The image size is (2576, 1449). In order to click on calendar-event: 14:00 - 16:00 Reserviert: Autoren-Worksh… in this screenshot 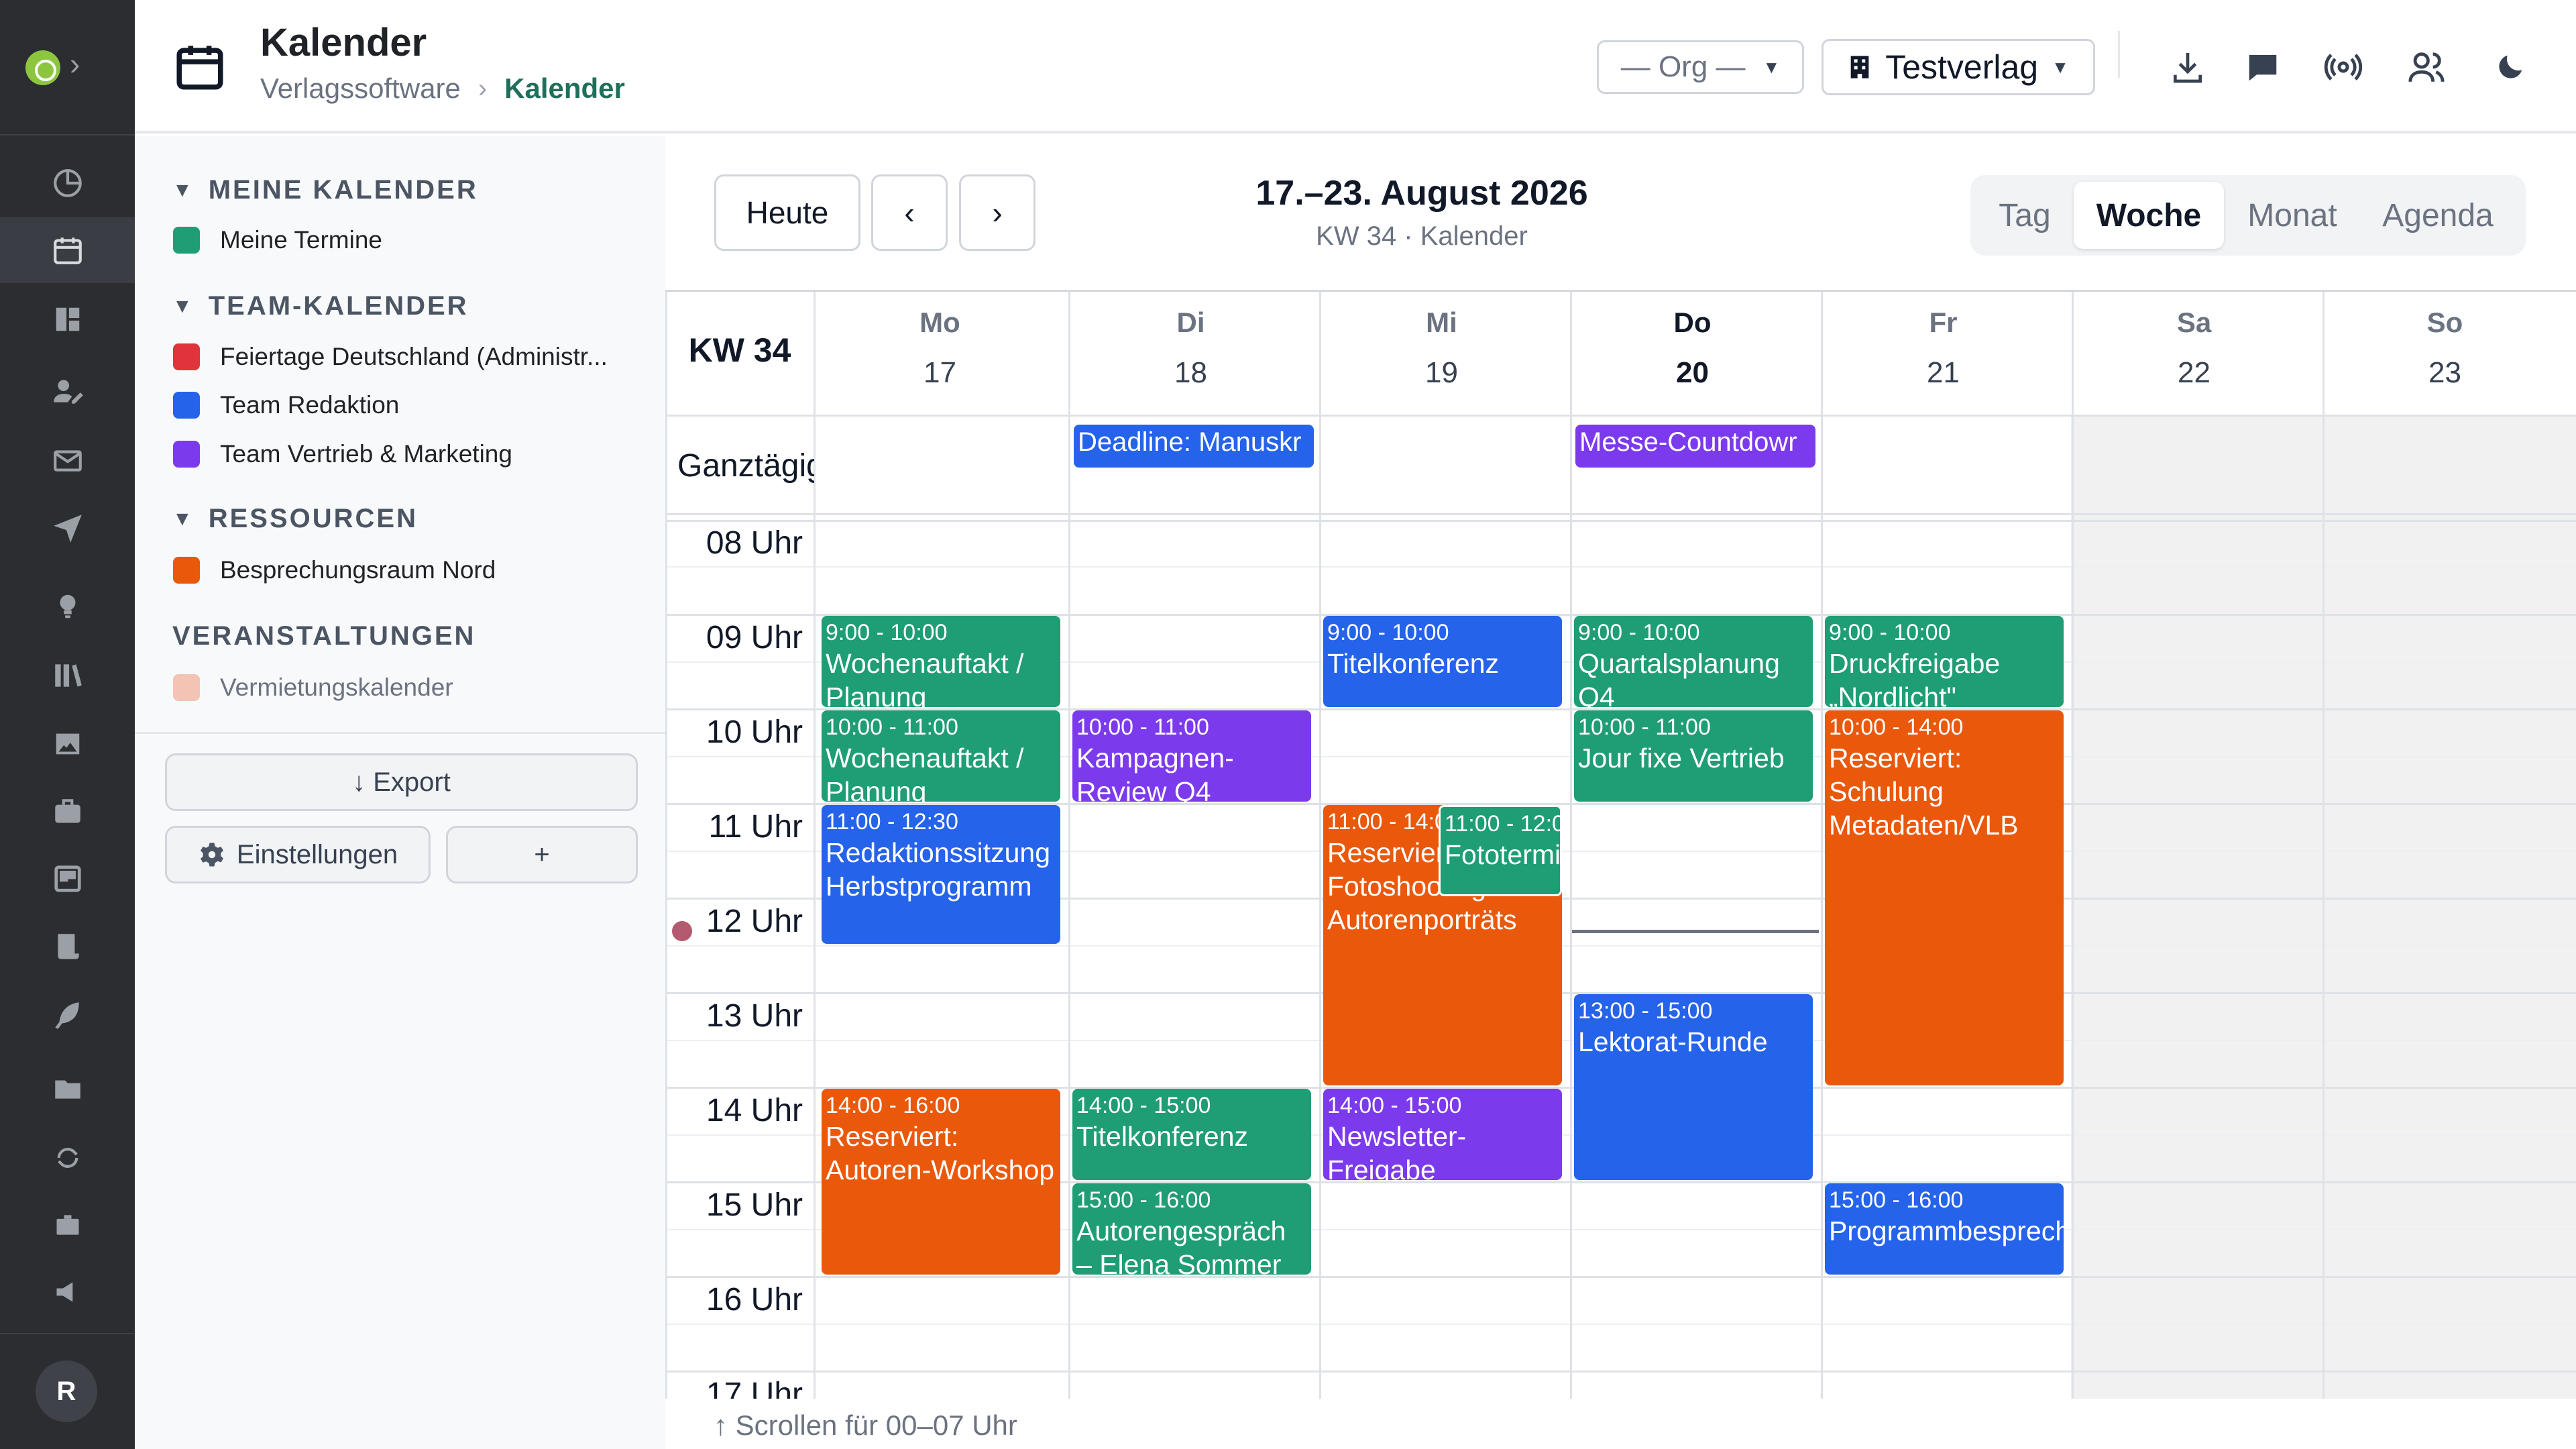, I will do `click(941, 1182)`.